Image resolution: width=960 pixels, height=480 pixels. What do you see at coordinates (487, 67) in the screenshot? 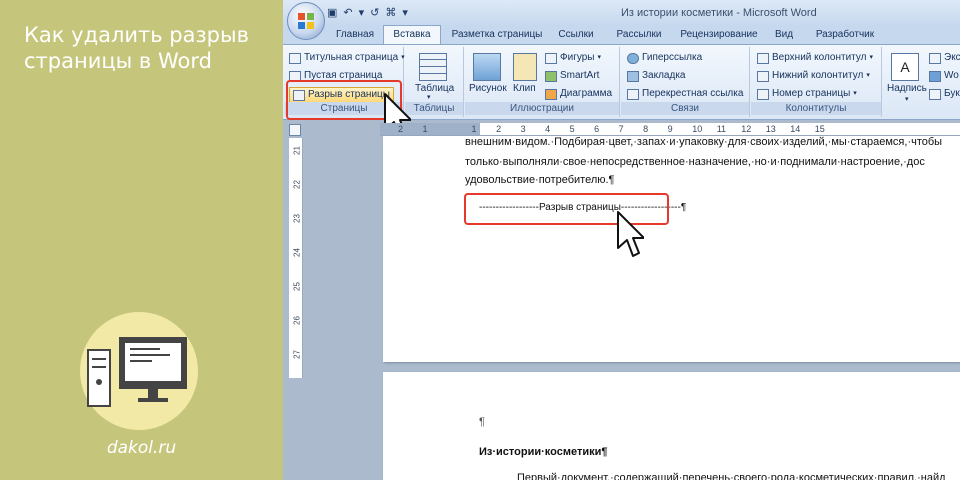
I see `picture-icon` at bounding box center [487, 67].